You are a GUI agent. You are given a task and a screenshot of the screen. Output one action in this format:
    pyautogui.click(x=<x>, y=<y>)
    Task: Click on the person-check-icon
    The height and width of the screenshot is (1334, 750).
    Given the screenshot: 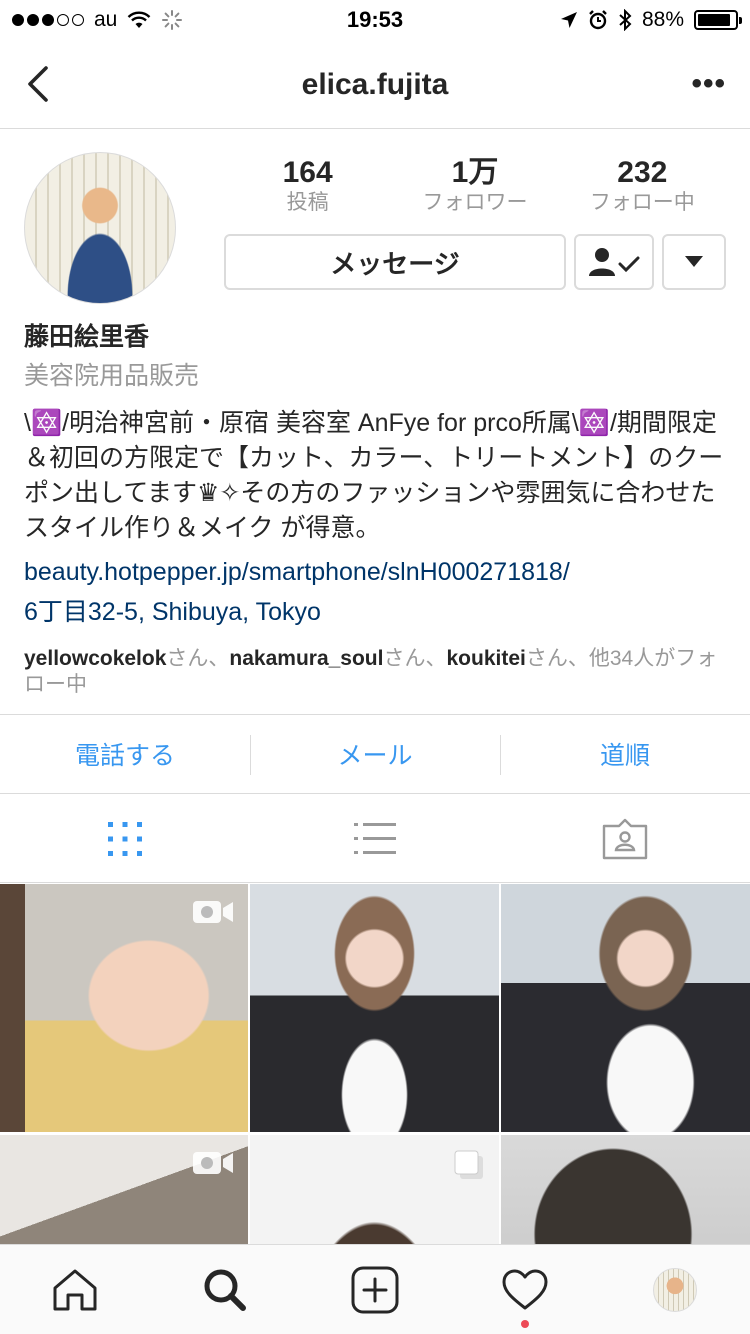 What is the action you would take?
    pyautogui.click(x=614, y=262)
    